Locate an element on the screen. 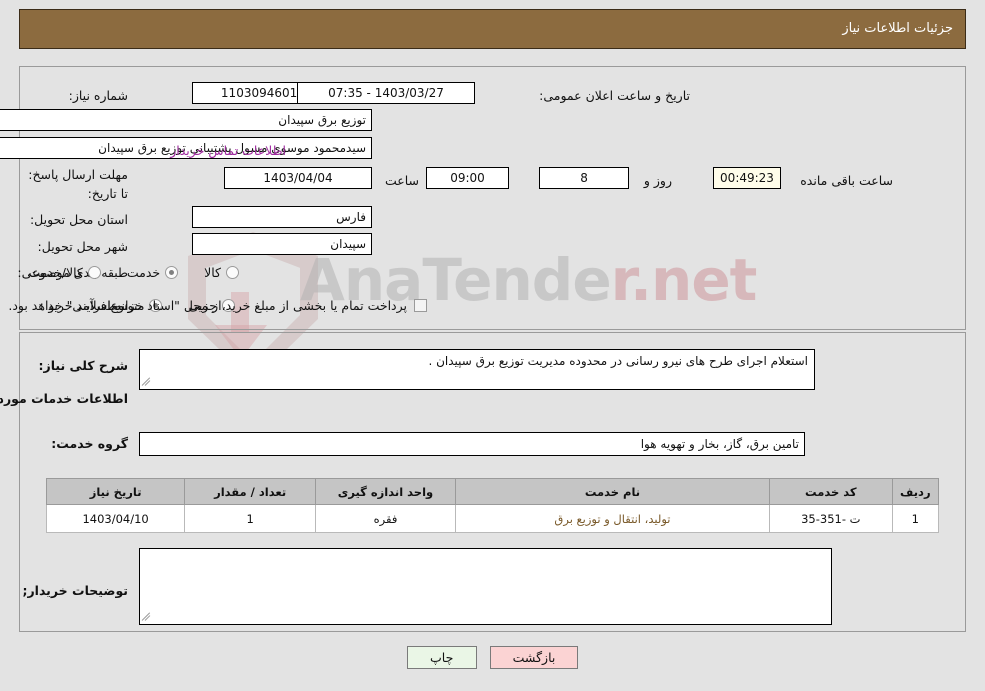  resize-grip-icon is located at coordinates (147, 382).